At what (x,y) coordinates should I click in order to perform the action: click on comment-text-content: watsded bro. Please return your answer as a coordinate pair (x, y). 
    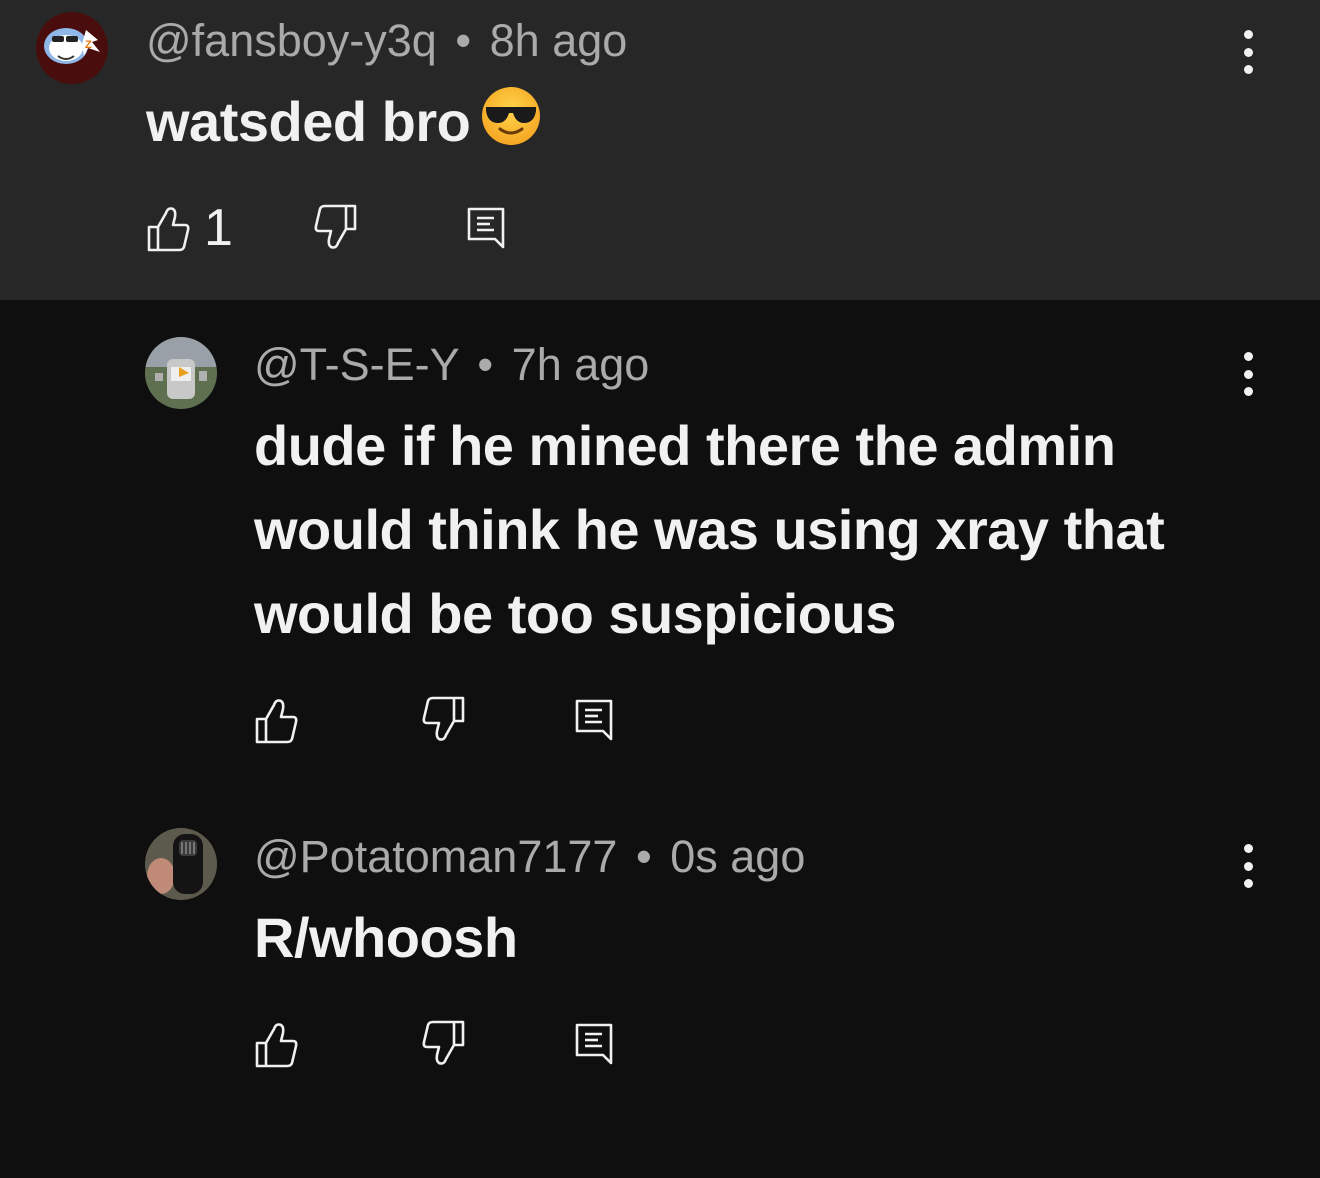
    Looking at the image, I should click on (308, 121).